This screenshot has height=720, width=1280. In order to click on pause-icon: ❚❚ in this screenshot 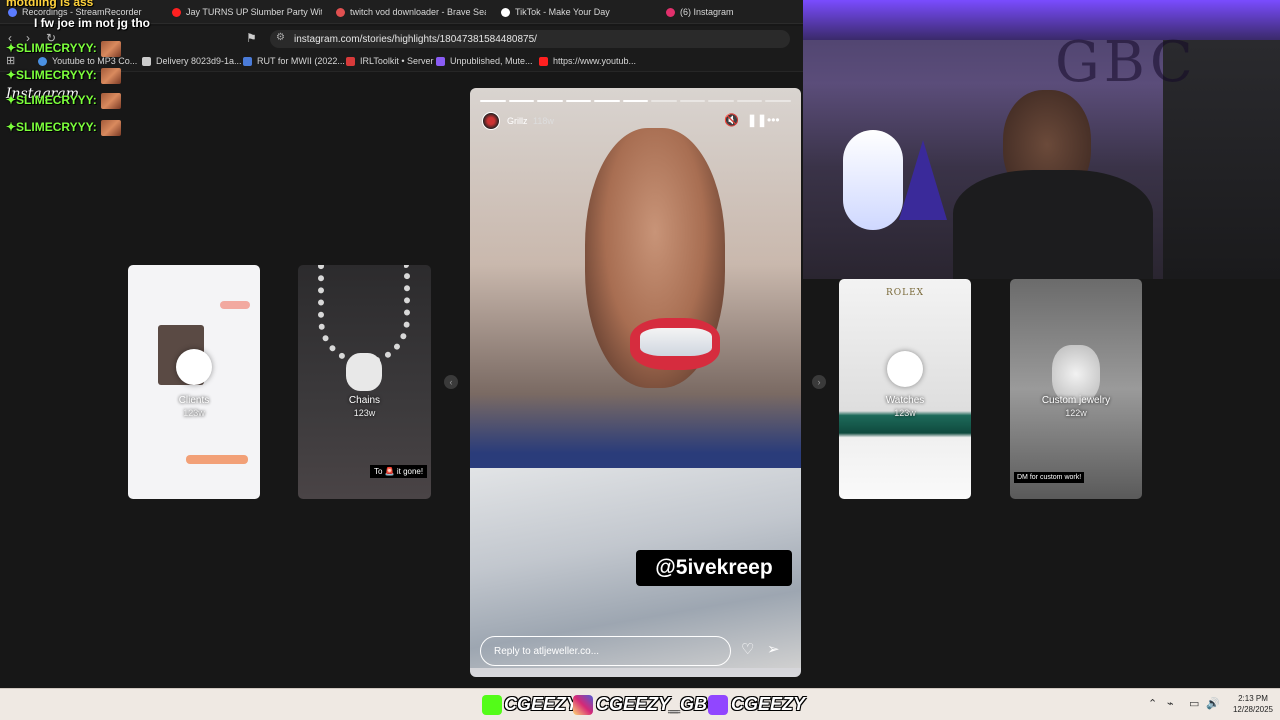, I will do `click(757, 120)`.